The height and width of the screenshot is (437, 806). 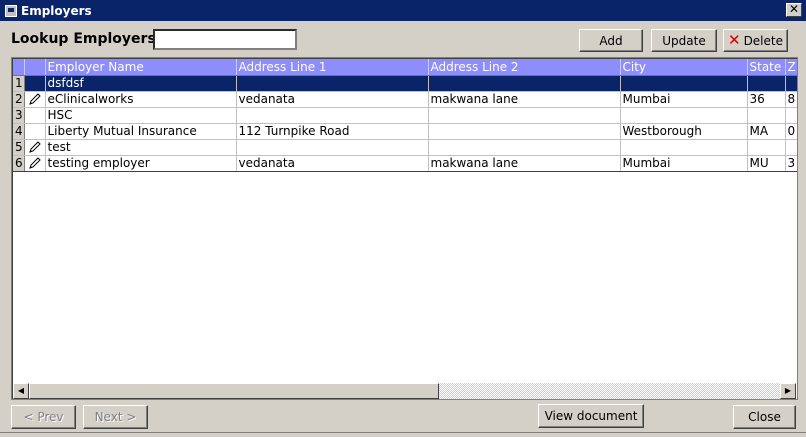 I want to click on cell-address-line-1: 112 Turnpike Road, so click(x=332, y=131).